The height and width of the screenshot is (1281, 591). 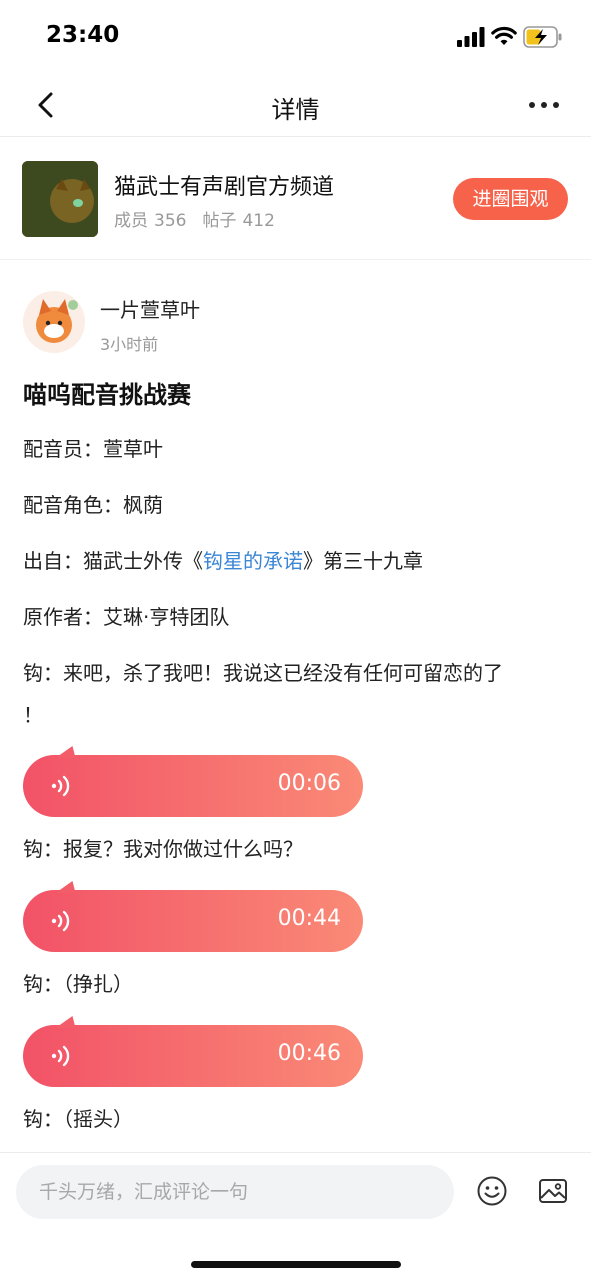 What do you see at coordinates (363, 561) in the screenshot?
I see `source-suffix: 》第三十九章` at bounding box center [363, 561].